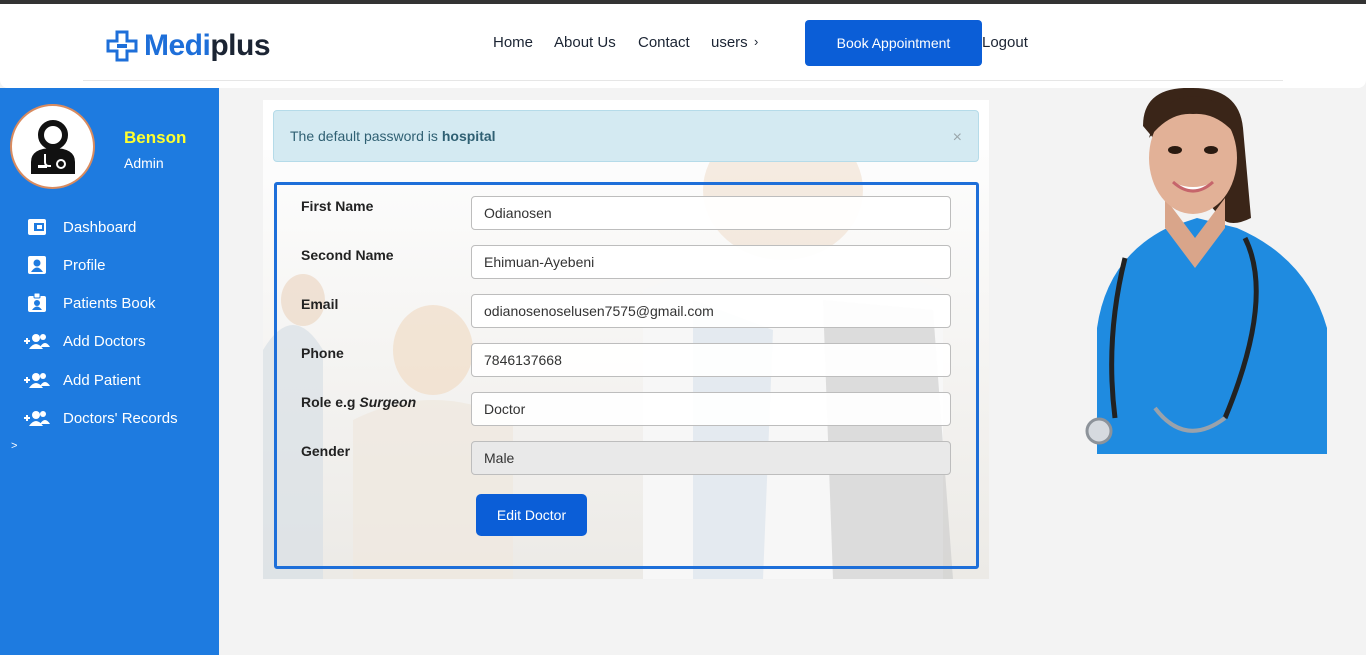 Image resolution: width=1366 pixels, height=655 pixels. What do you see at coordinates (626, 136) in the screenshot?
I see `info-alert: The default password is hospital ×` at bounding box center [626, 136].